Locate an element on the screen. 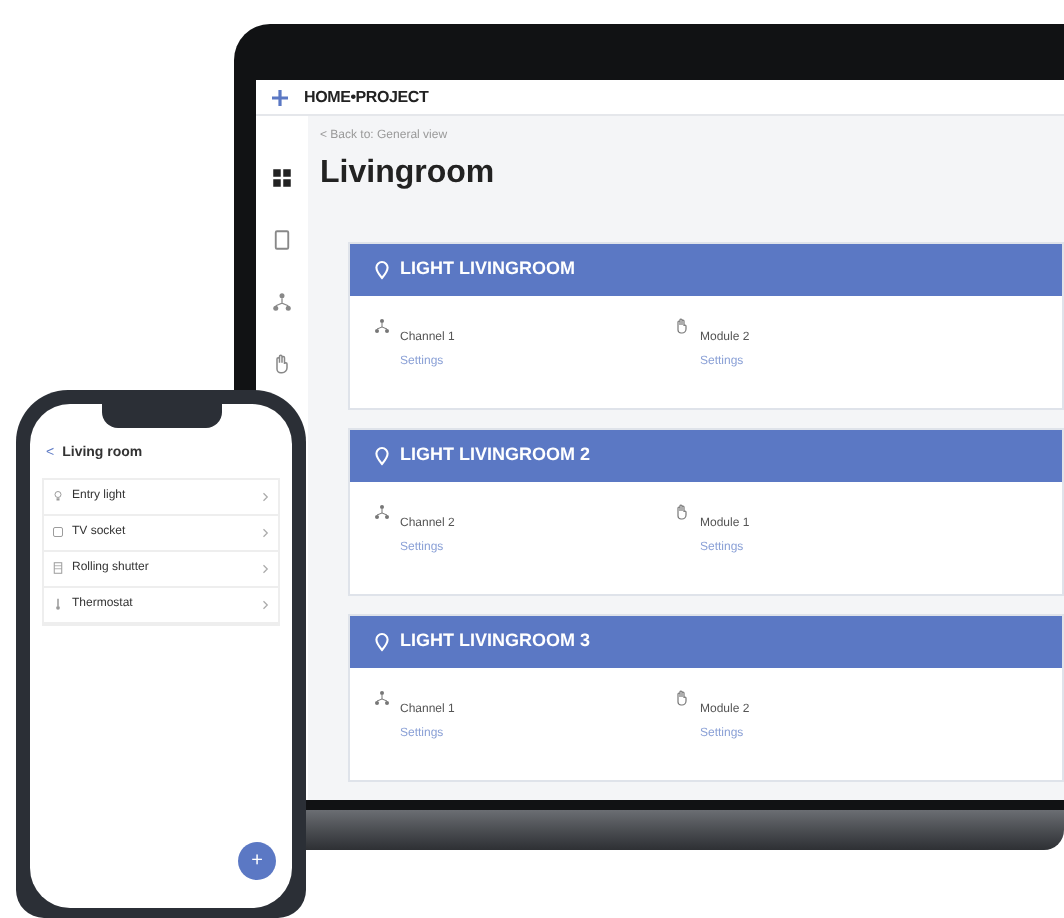 The width and height of the screenshot is (1064, 918). card-title: LIGHT LIVINGROOM 3 is located at coordinates (495, 641).